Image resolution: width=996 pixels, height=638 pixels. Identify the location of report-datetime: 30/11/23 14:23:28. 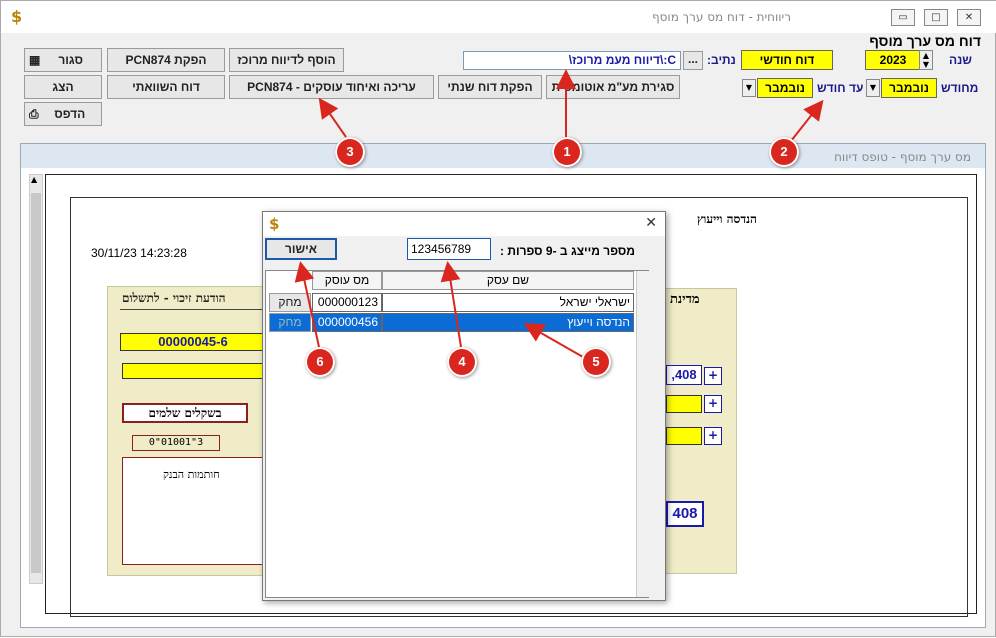
(139, 253).